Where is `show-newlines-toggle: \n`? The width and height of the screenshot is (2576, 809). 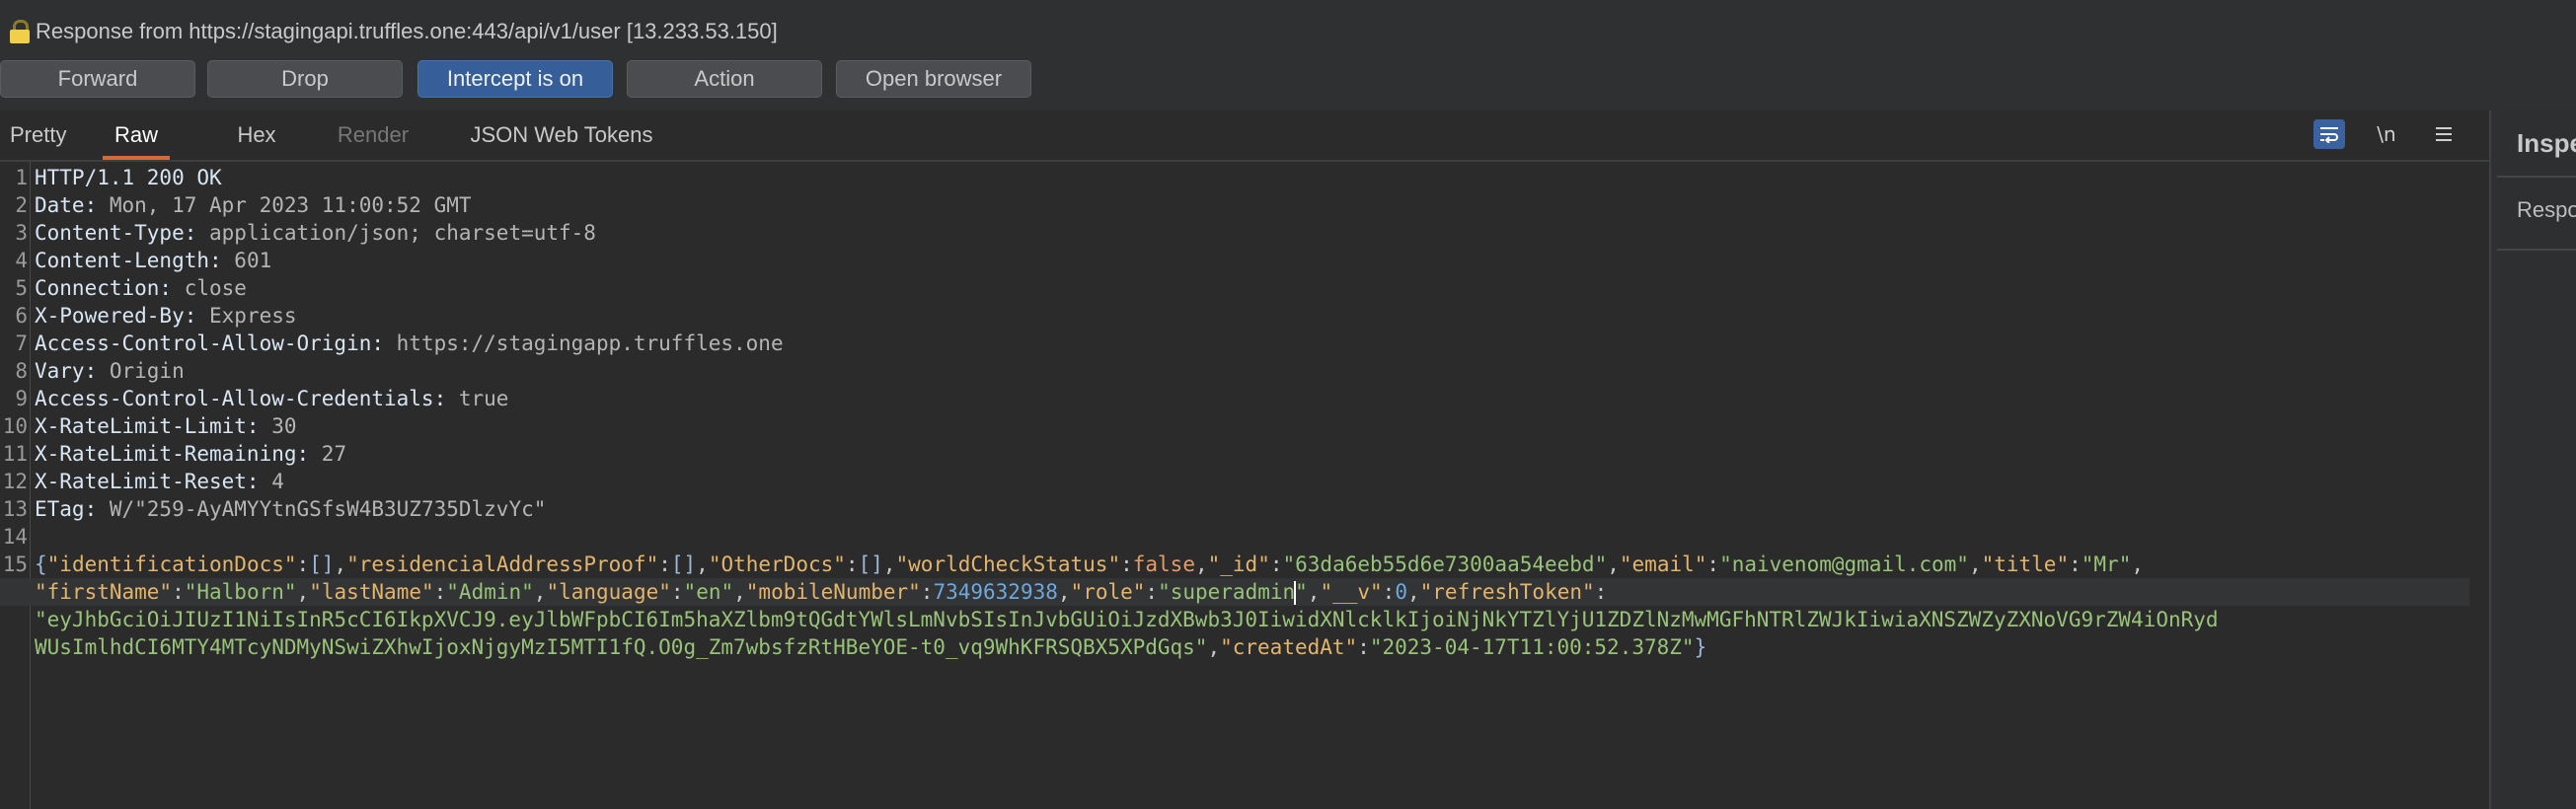 show-newlines-toggle: \n is located at coordinates (2386, 134).